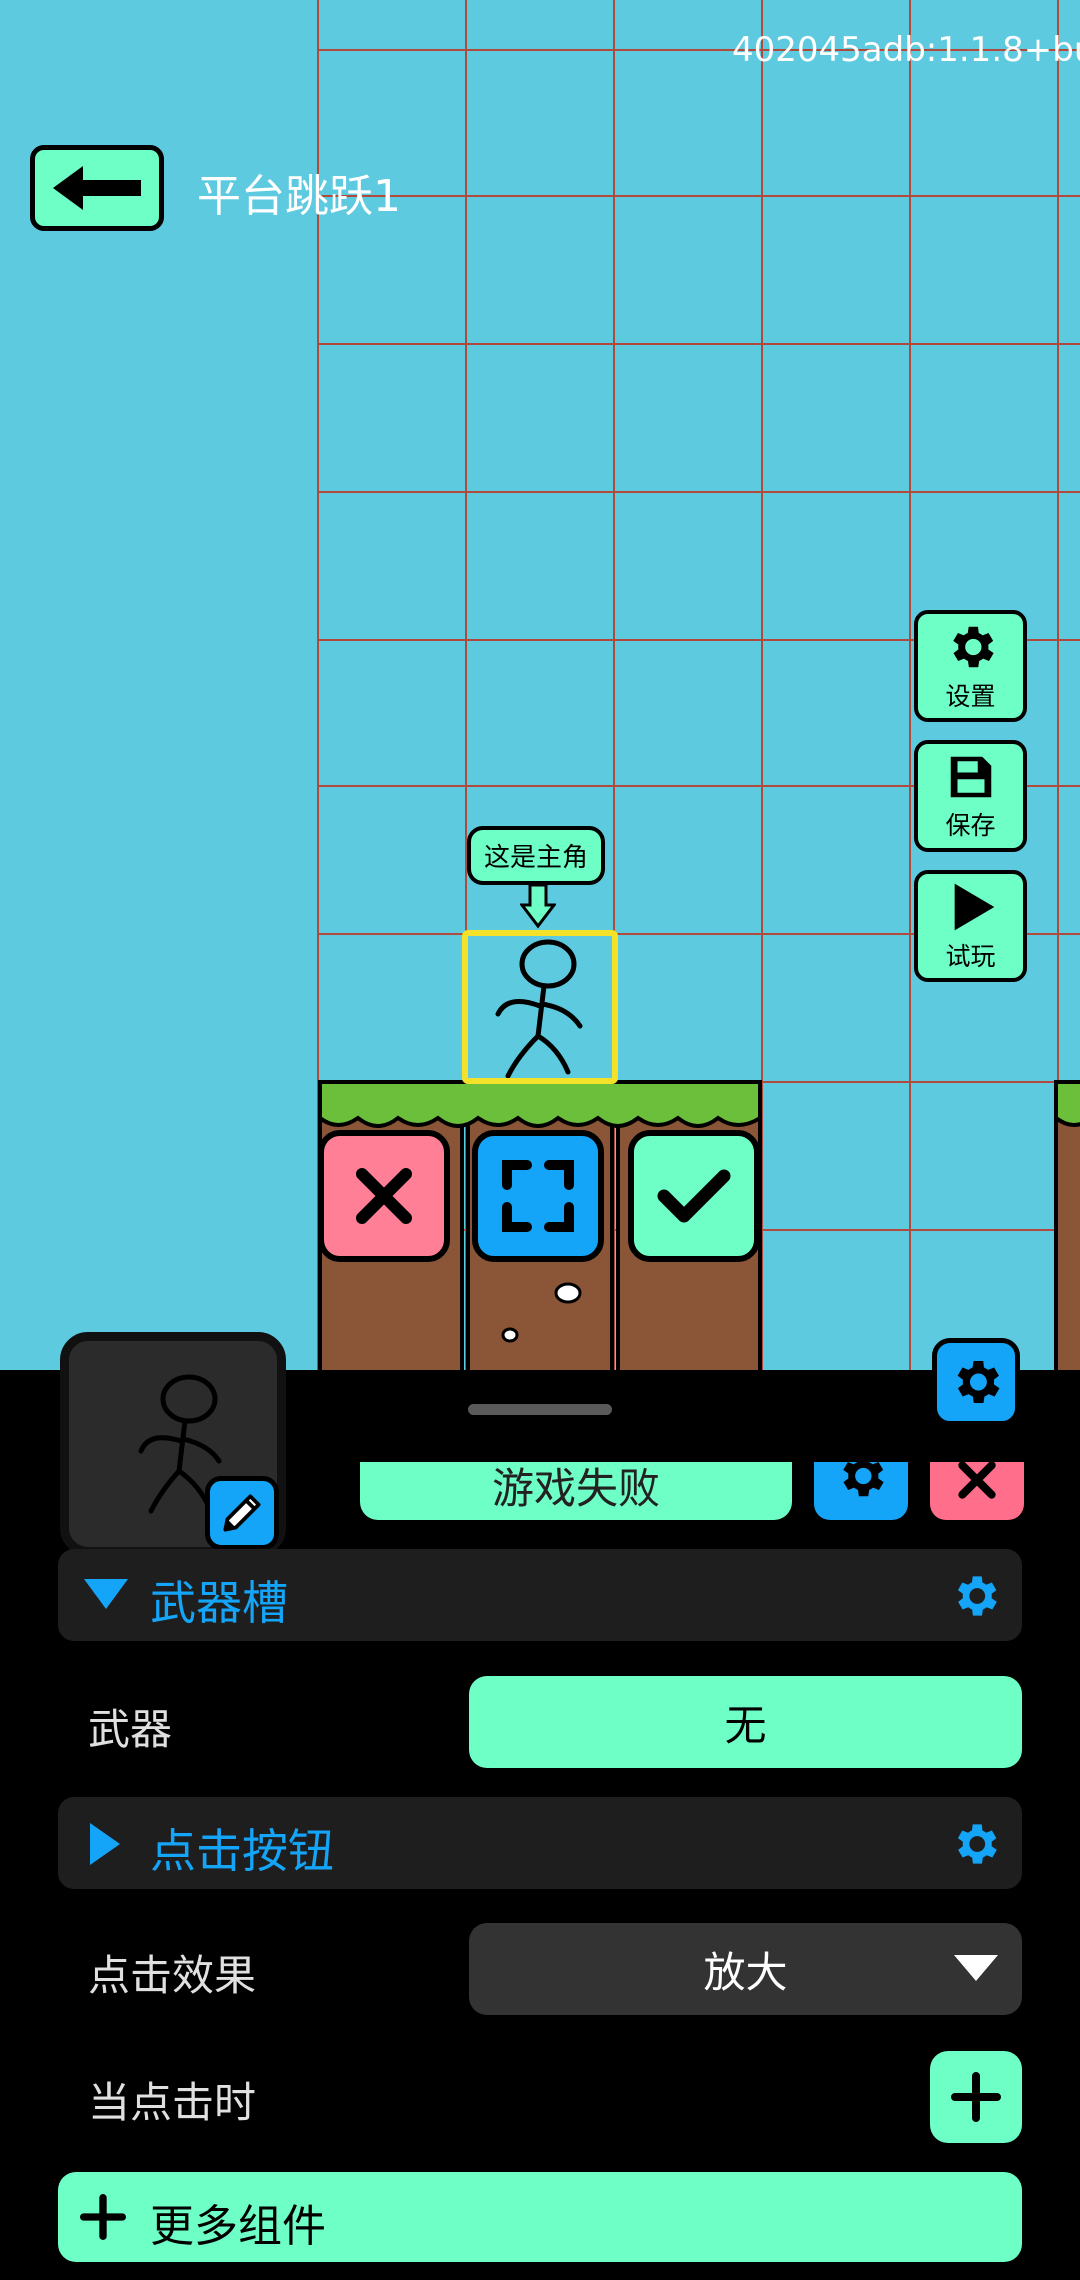  Describe the element at coordinates (745, 1972) in the screenshot. I see `click-effect-value: 放大` at that location.